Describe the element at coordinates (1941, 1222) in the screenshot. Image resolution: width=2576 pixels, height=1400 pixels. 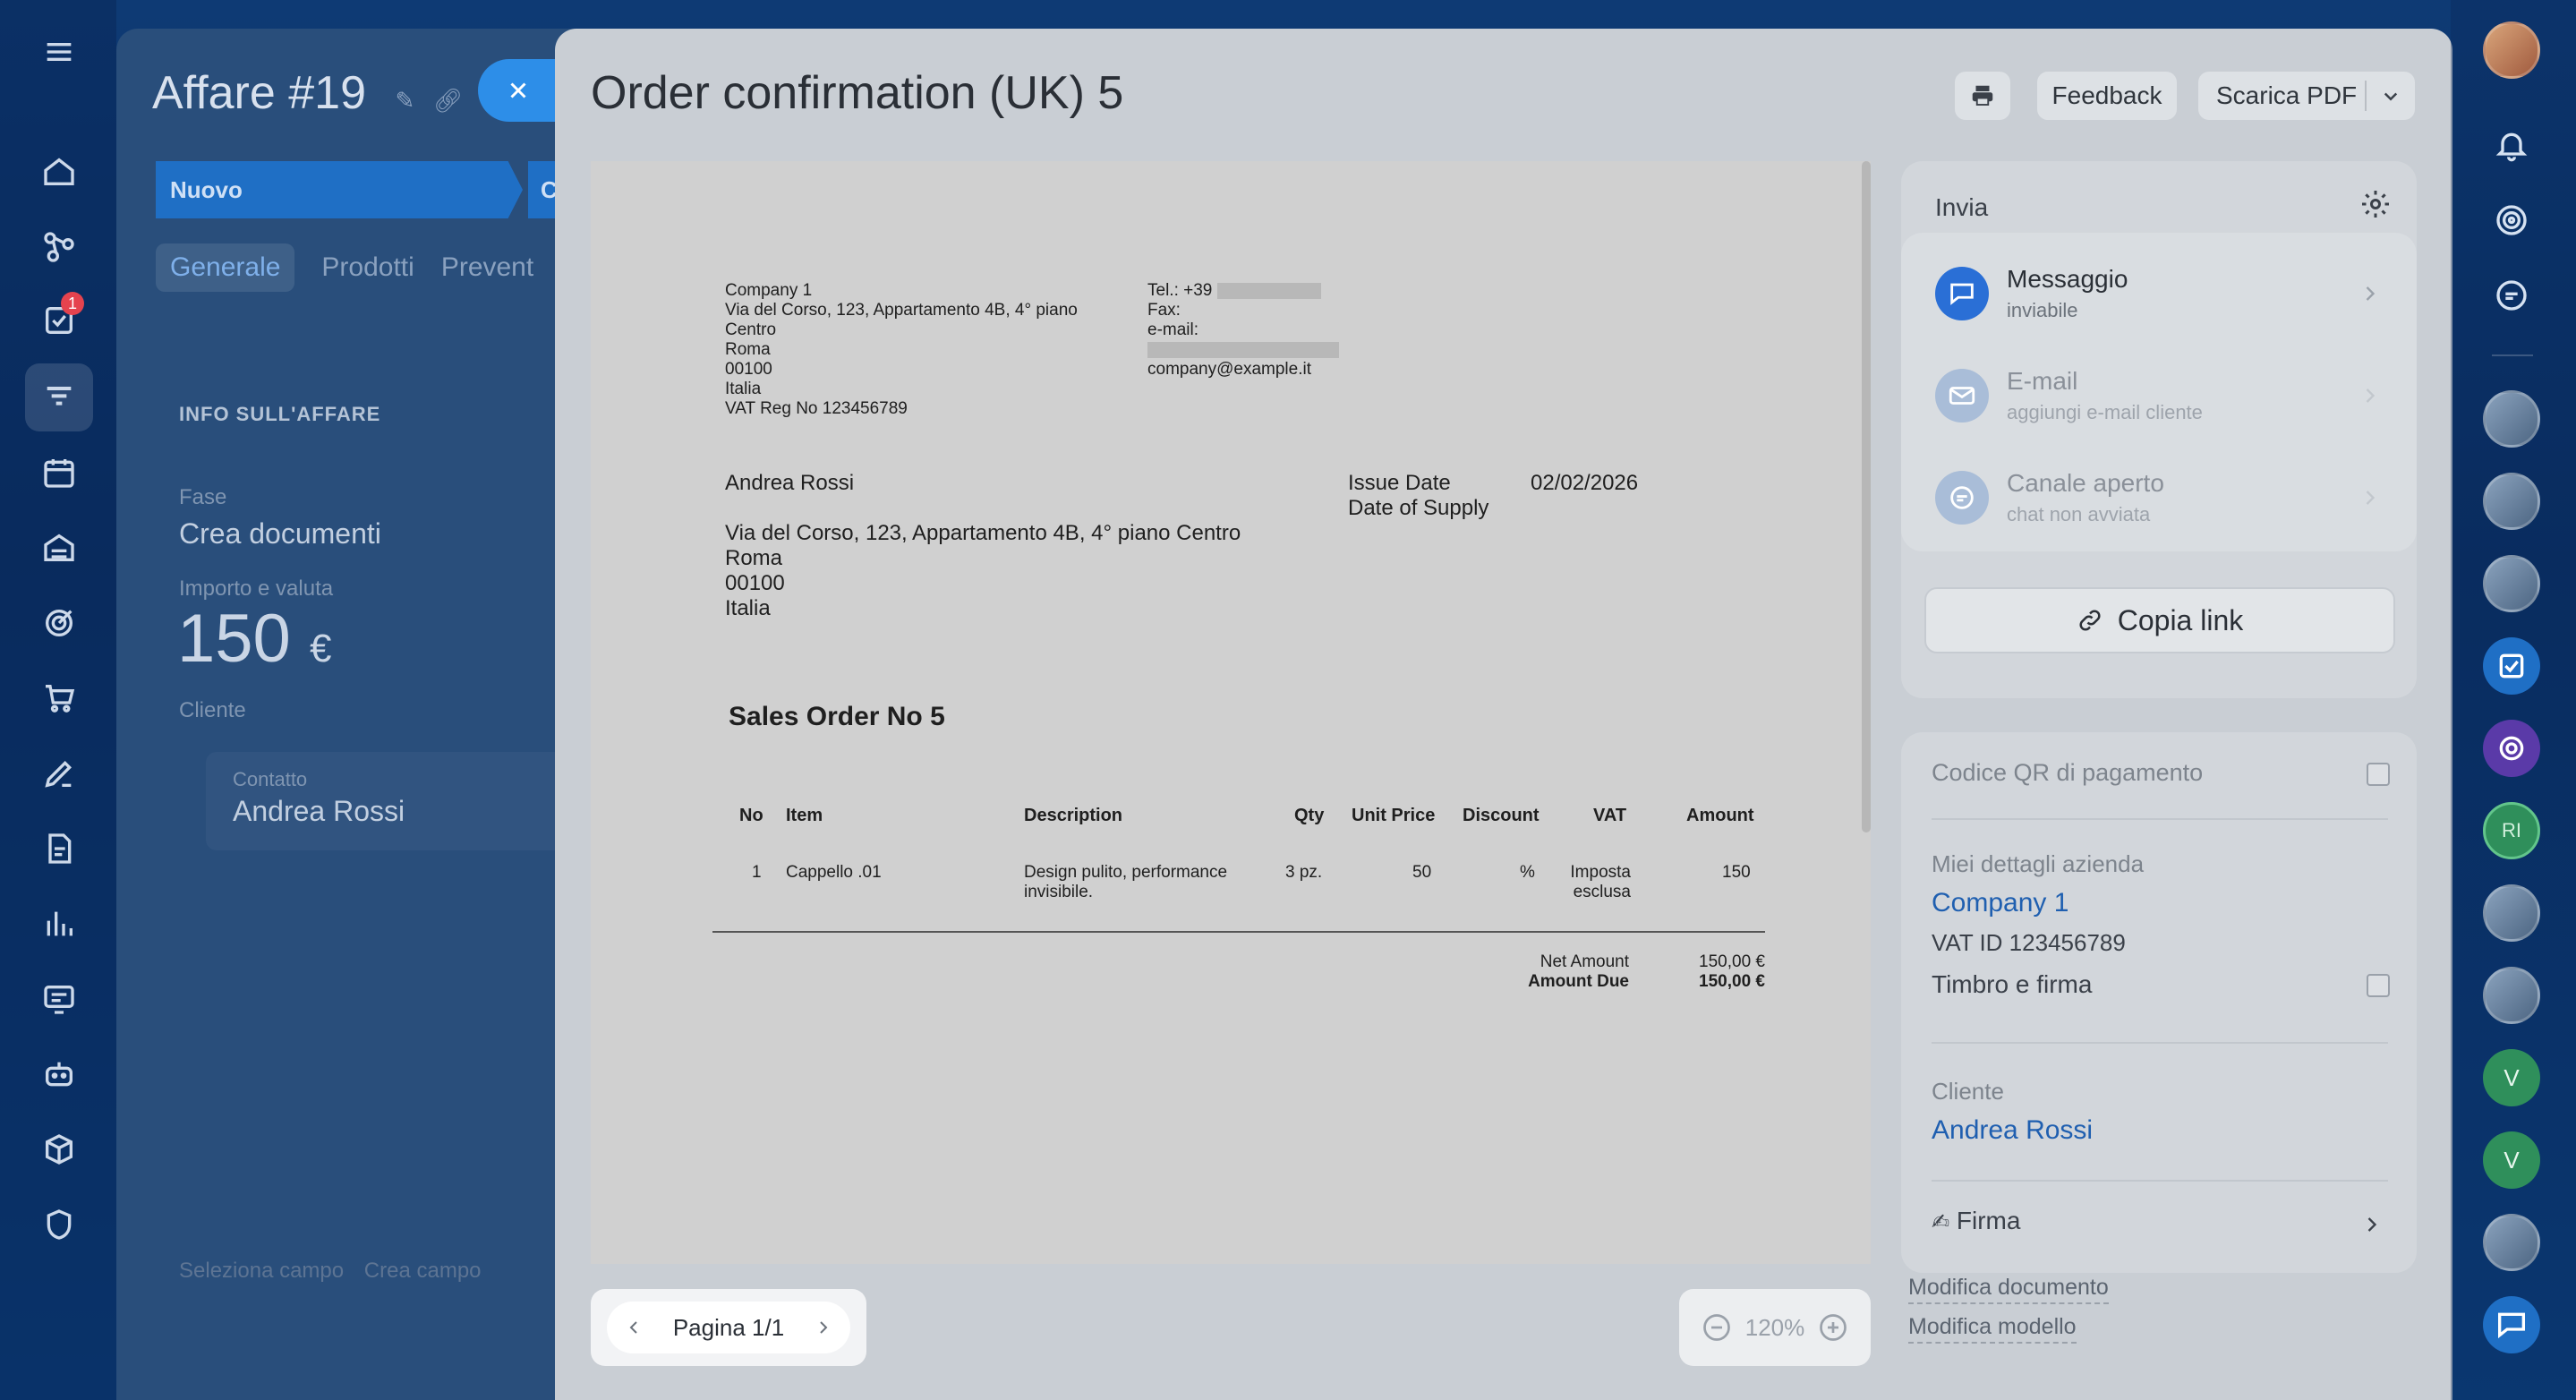
I see `signature-pen-icon: ✍︎` at that location.